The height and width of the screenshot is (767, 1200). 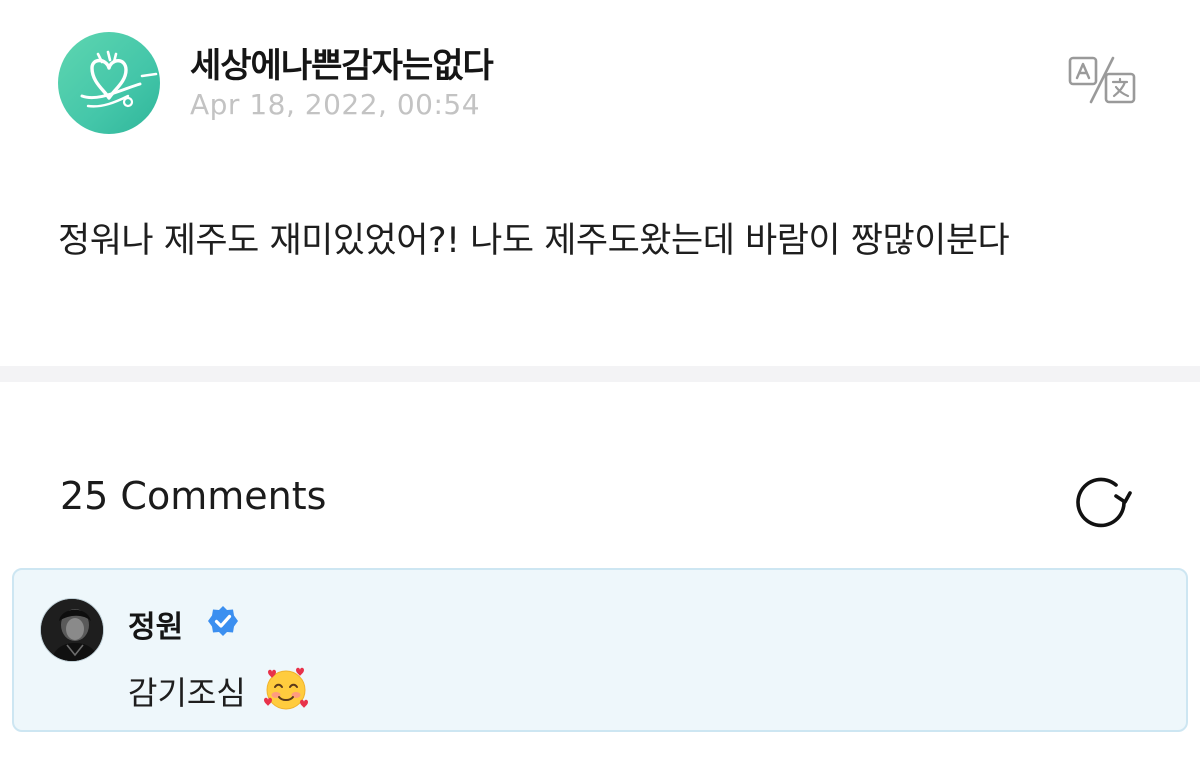 I want to click on post-body-text: 정워나 제주도 재미있었어?! 나도 제주도왔는데 바람이 짱많이분다, so click(x=534, y=241).